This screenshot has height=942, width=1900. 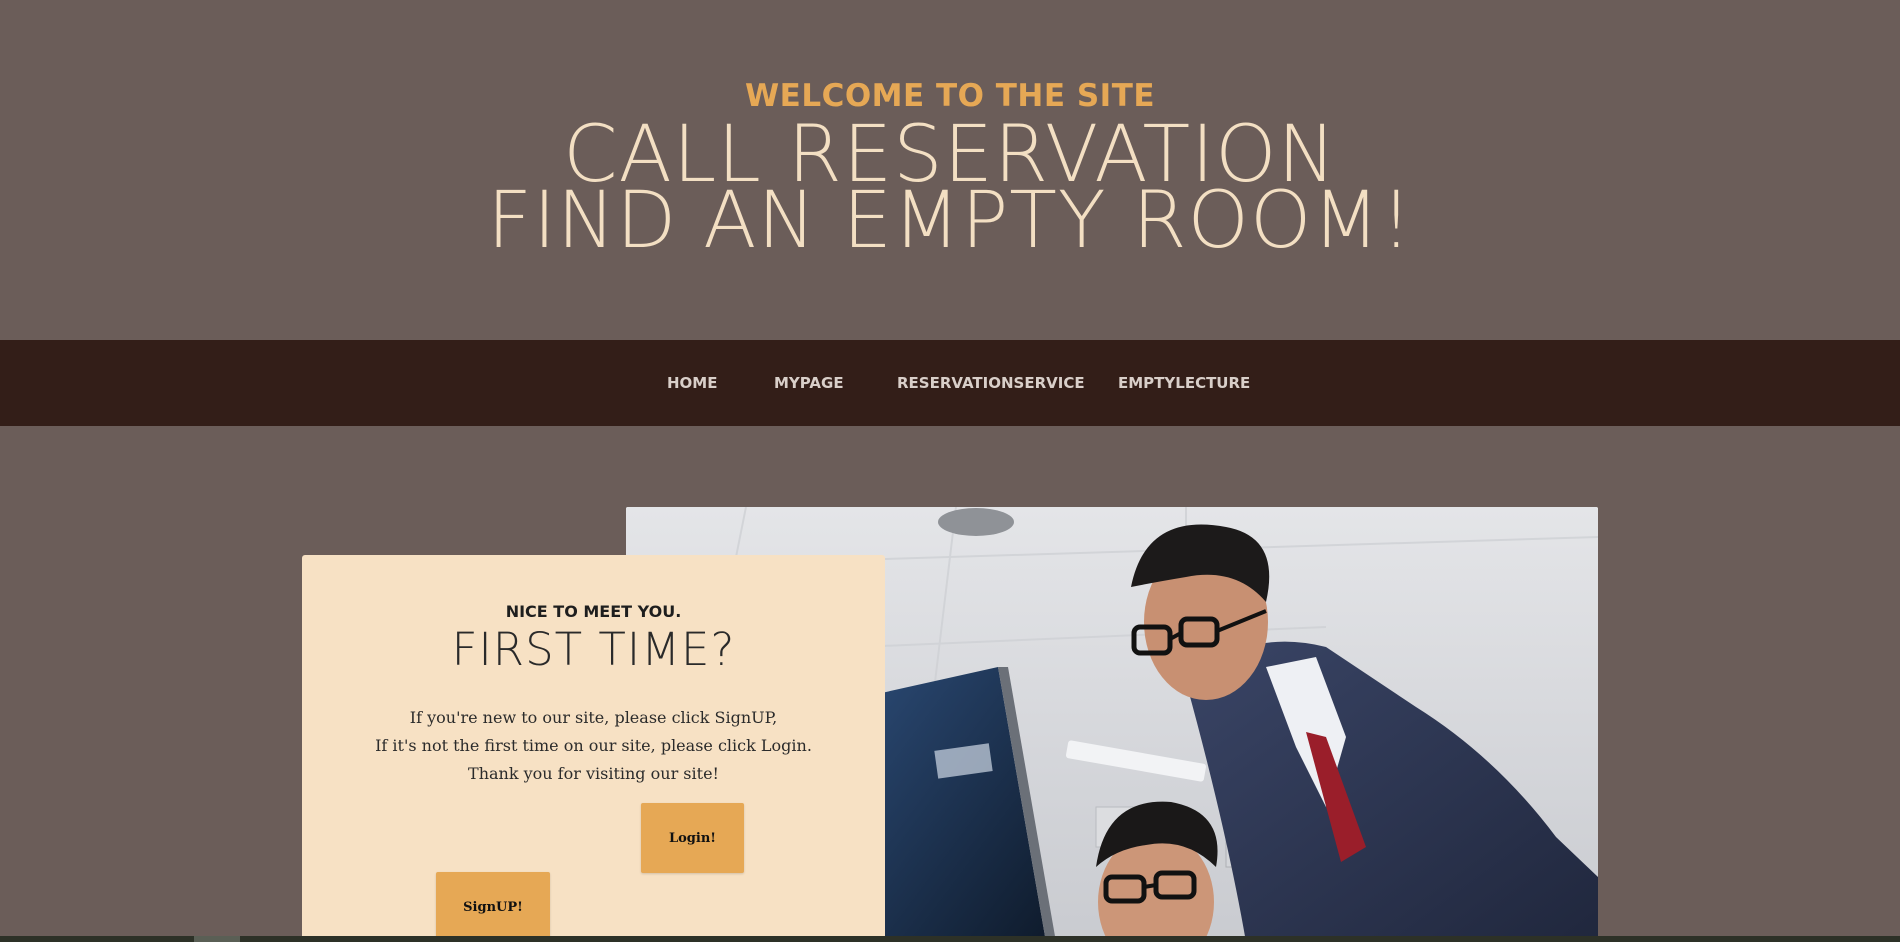 I want to click on nav-item-emptylecture: EMPTYLECTURE, so click(x=1184, y=383).